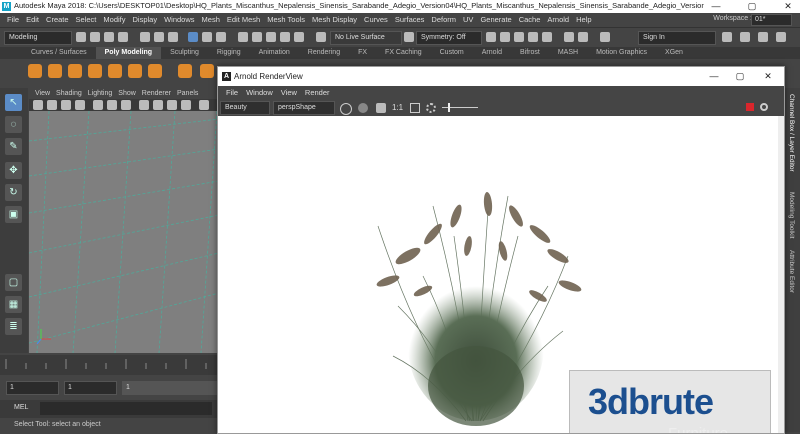  What do you see at coordinates (289, 92) in the screenshot?
I see `arnold-menu-view: View` at bounding box center [289, 92].